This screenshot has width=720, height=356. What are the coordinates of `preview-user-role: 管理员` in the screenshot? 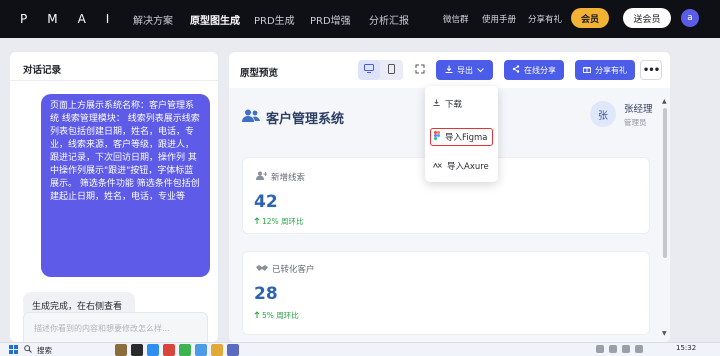 It's located at (635, 122).